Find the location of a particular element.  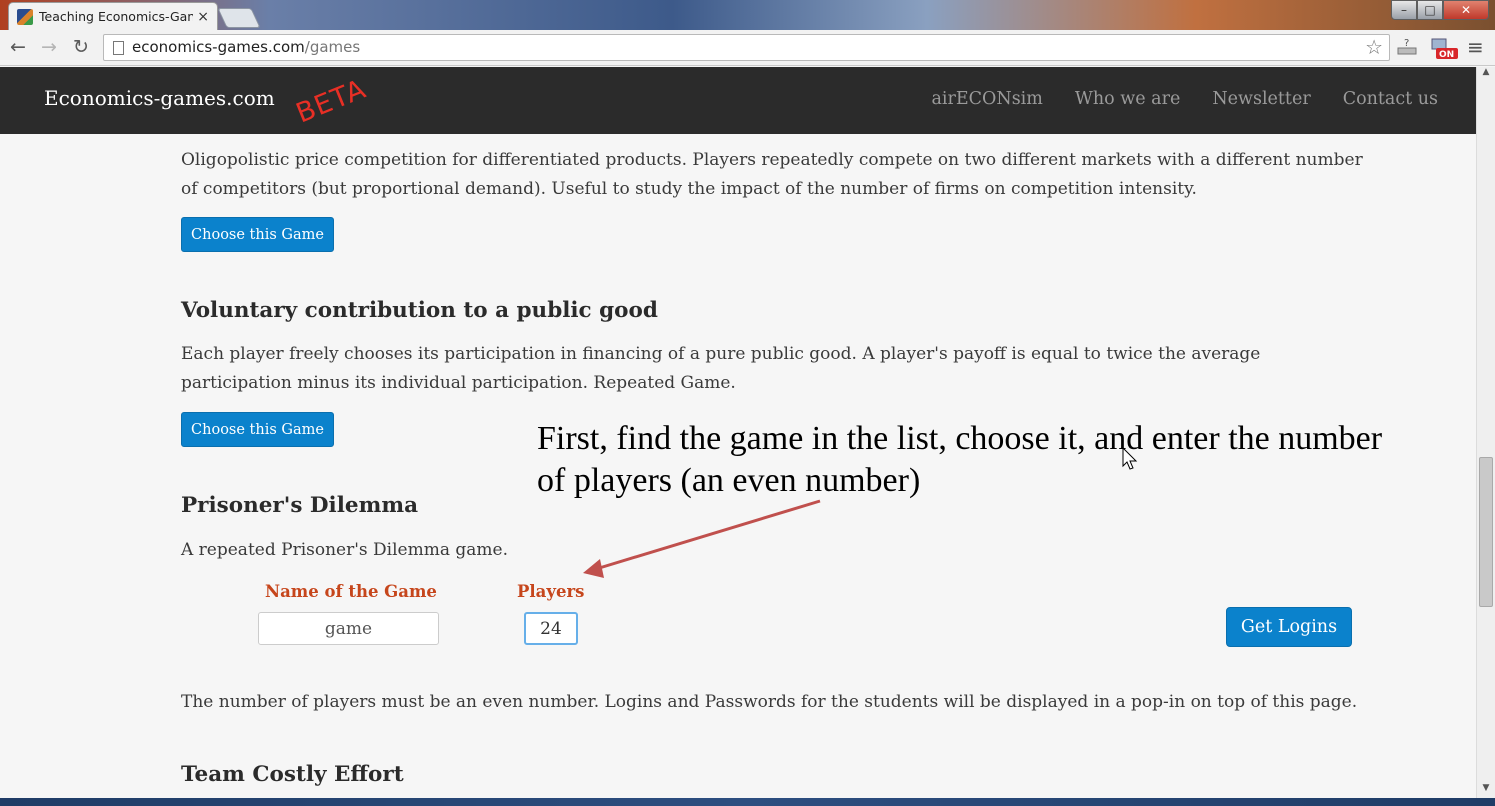

on-extension-icon: ON is located at coordinates (1445, 50).